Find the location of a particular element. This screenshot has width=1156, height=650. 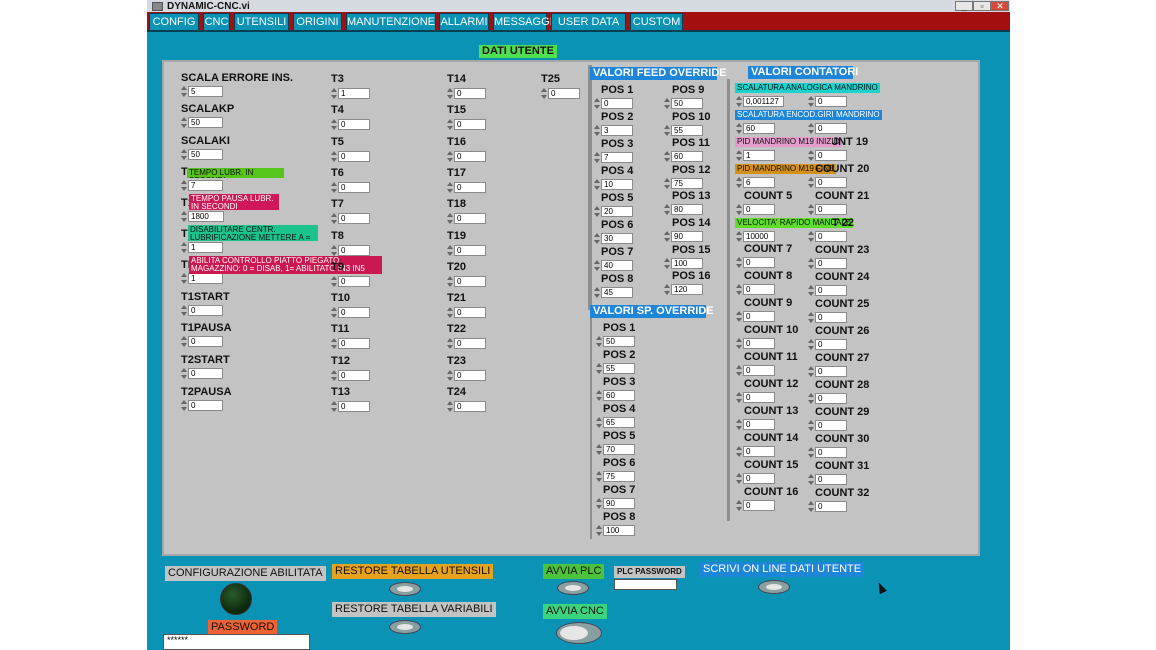

counter-control: 0,001127 is located at coordinates (760, 101).